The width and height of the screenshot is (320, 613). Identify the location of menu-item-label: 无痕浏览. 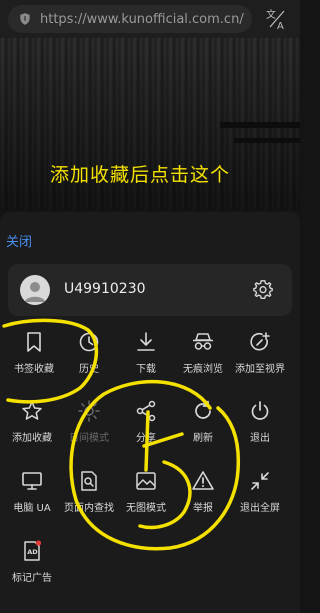
(203, 369).